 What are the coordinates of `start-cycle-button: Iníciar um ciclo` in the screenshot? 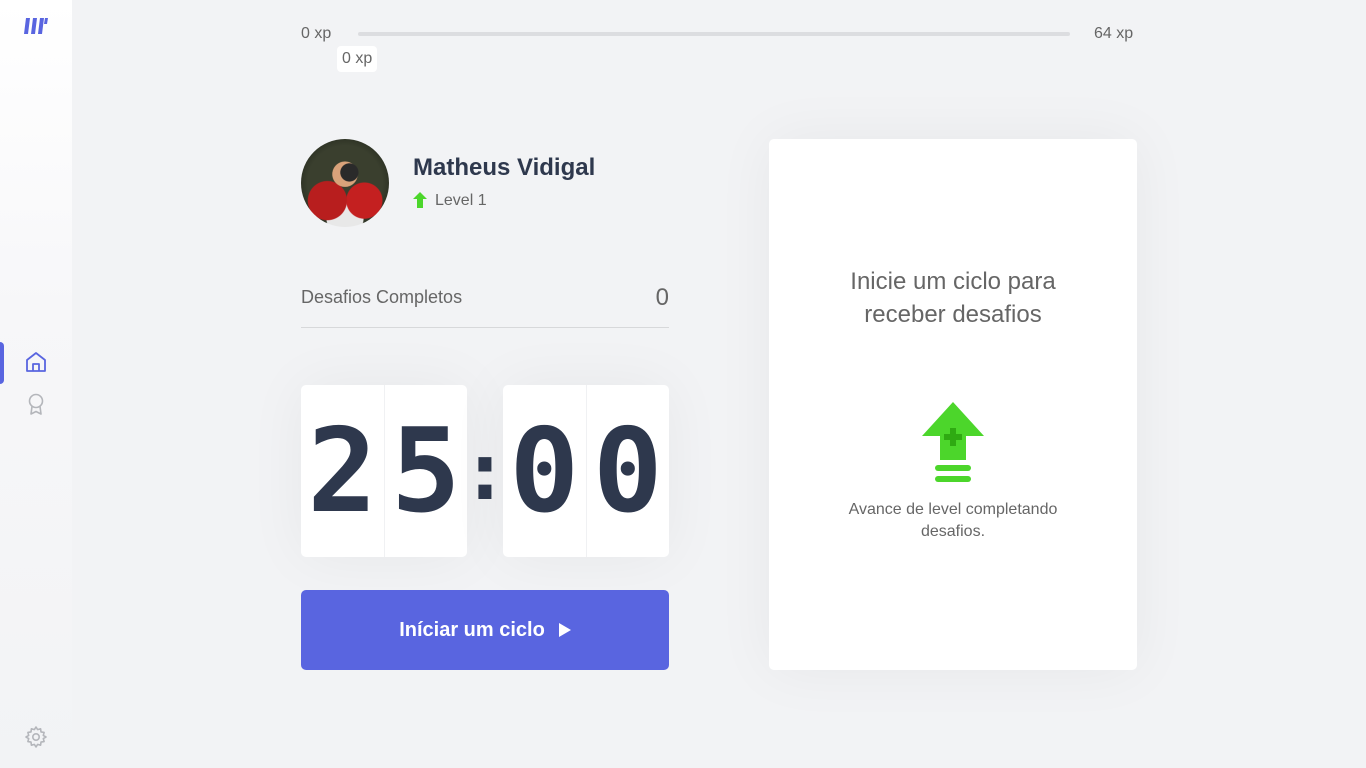 It's located at (485, 630).